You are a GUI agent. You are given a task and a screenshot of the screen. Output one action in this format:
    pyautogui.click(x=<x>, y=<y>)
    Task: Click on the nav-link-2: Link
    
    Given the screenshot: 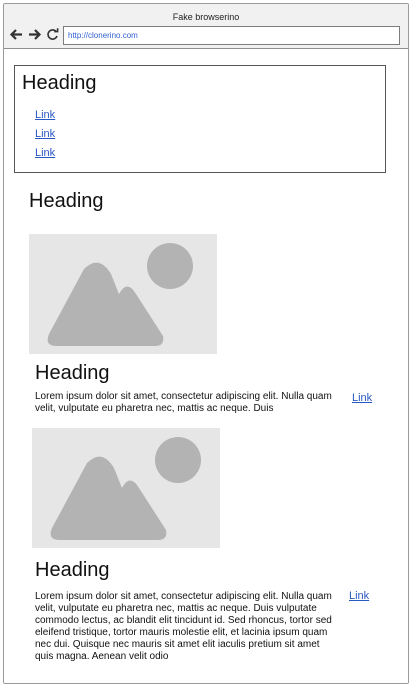 What is the action you would take?
    pyautogui.click(x=45, y=134)
    